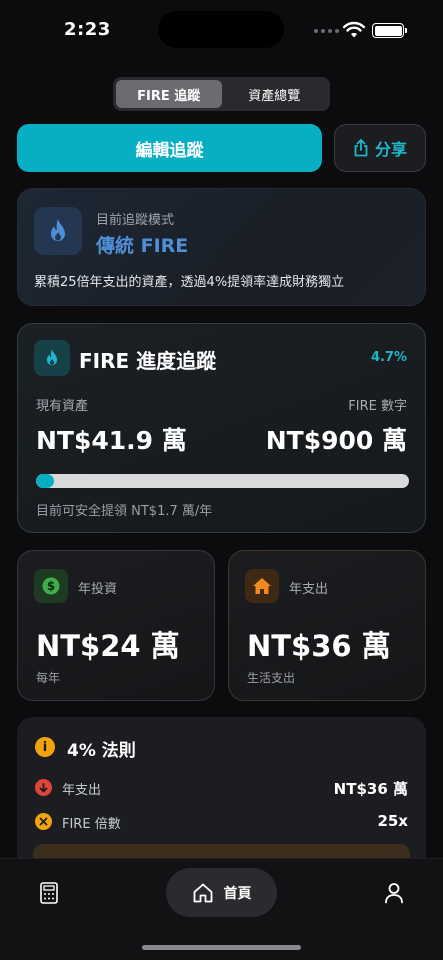 The height and width of the screenshot is (960, 443). I want to click on annual-investment-card: $ 年投資 NT$24 萬 每年, so click(116, 625).